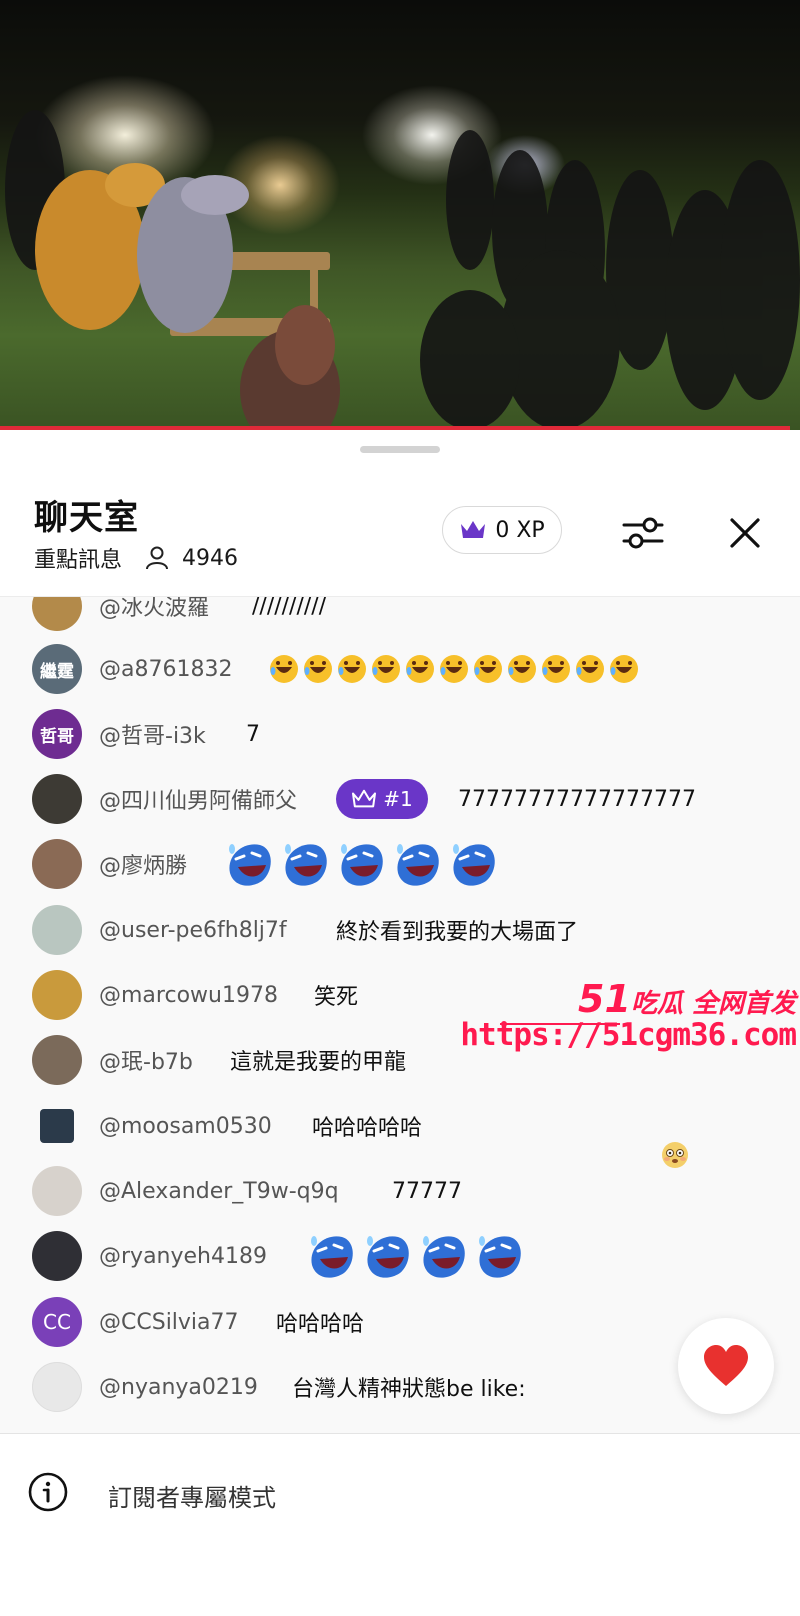  Describe the element at coordinates (367, 1128) in the screenshot. I see `message-text: 哈哈哈哈哈` at that location.